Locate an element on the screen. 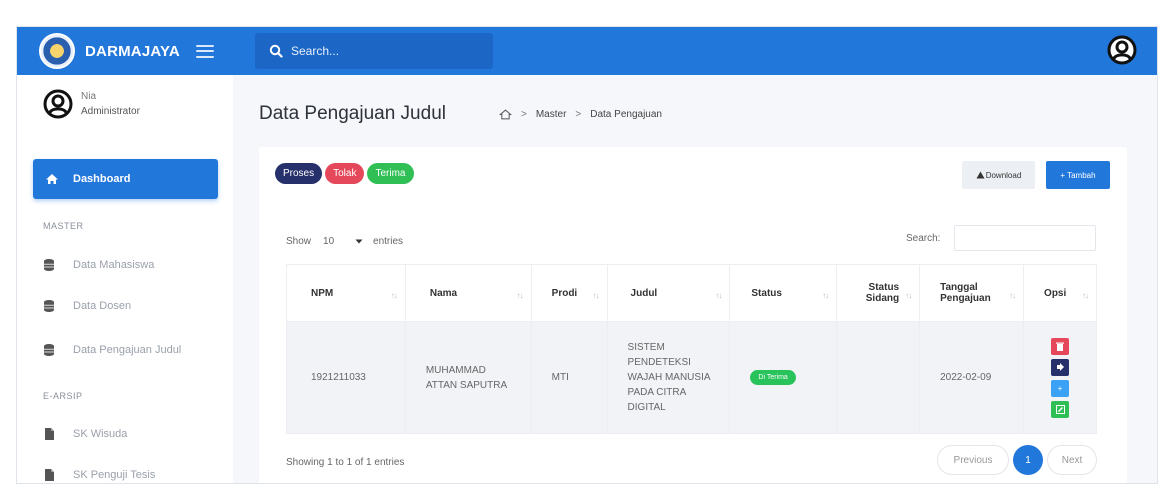 Image resolution: width=1173 pixels, height=495 pixels. table-search-input is located at coordinates (1025, 238).